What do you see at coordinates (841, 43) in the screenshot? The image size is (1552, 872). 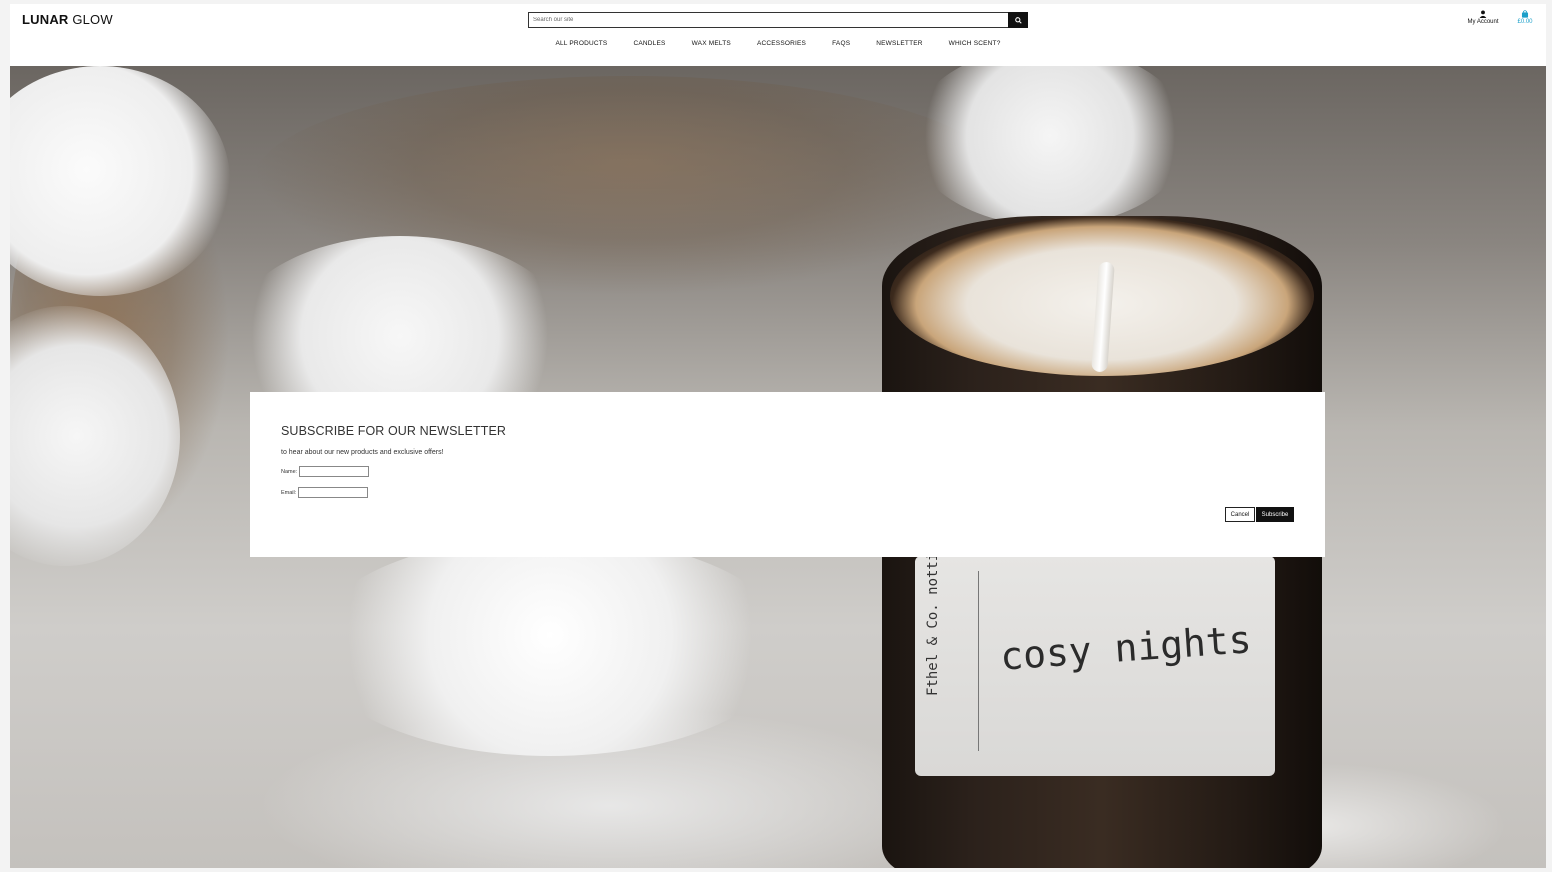 I see `nav-faqs: FAQS` at bounding box center [841, 43].